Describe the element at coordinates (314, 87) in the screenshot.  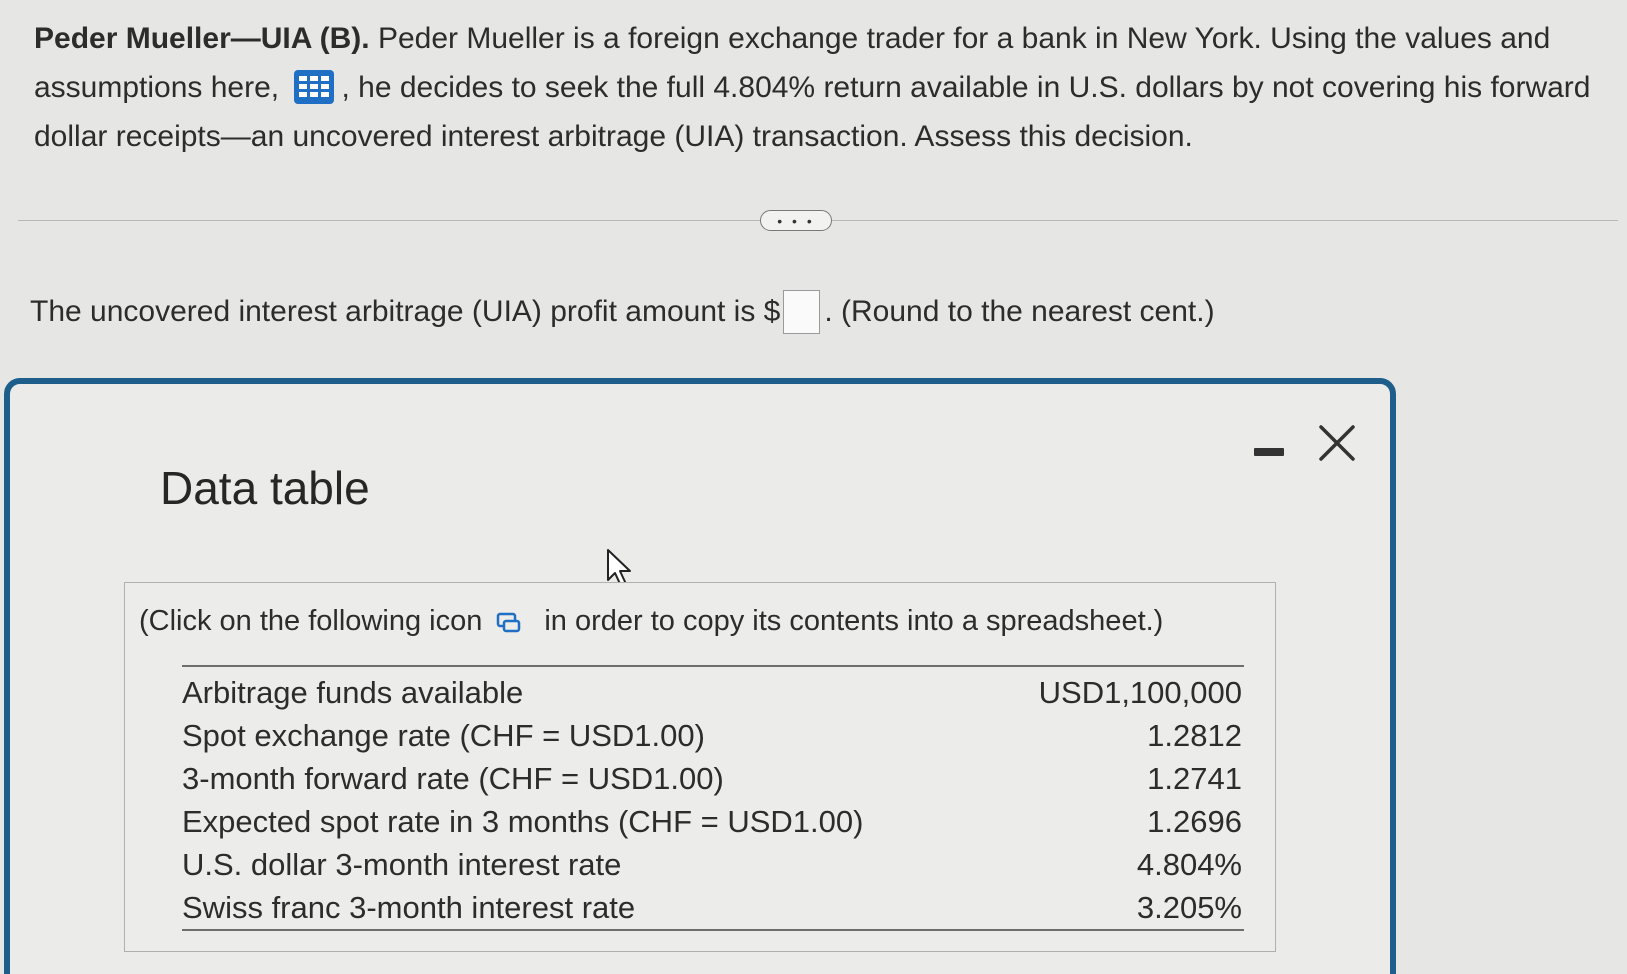
I see `table-grid-icon` at that location.